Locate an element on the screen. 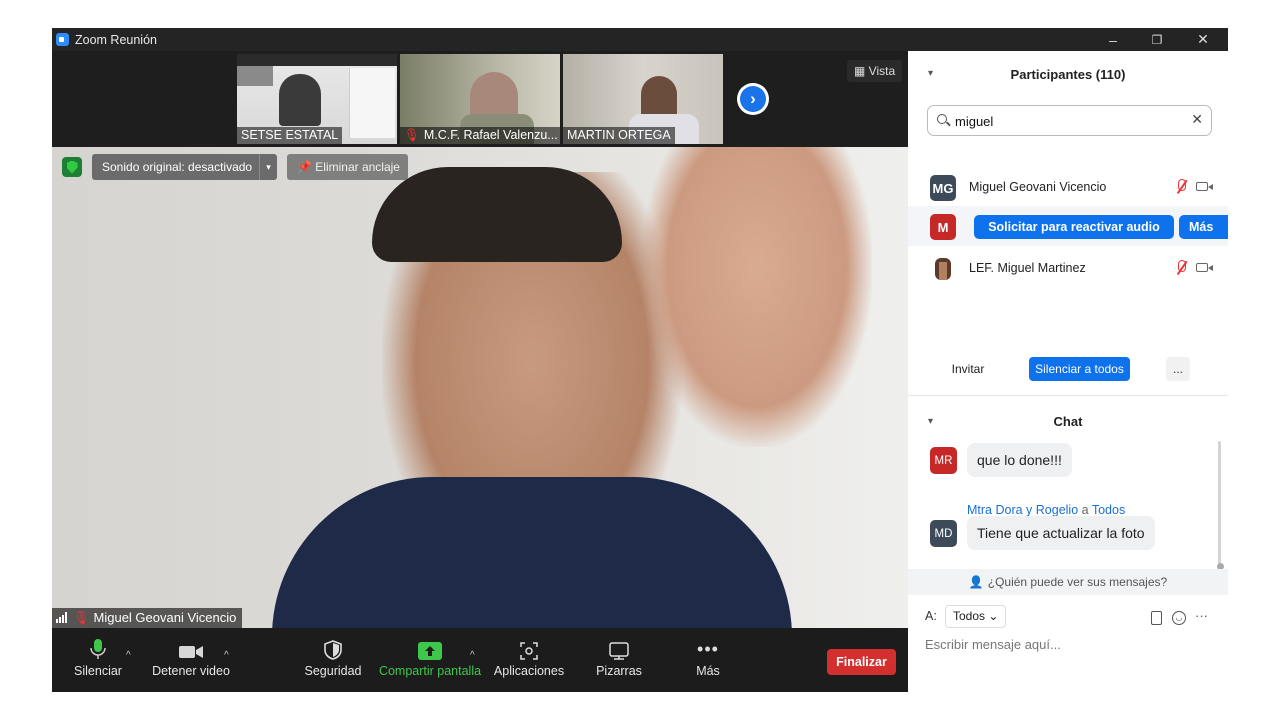  participant-name: LEF. Miguel Martinez is located at coordinates (1027, 268).